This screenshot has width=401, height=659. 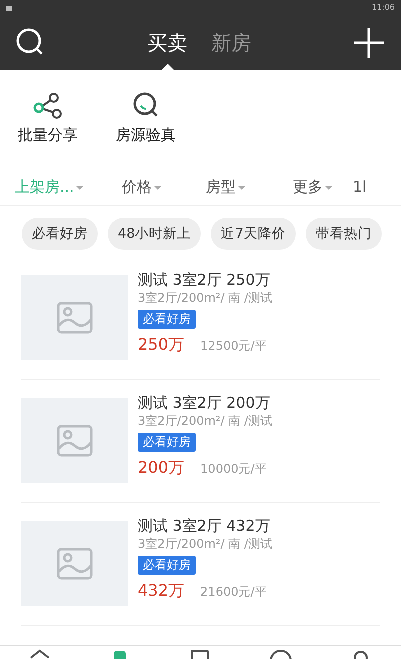 I want to click on listing-price: 432万, so click(x=161, y=591).